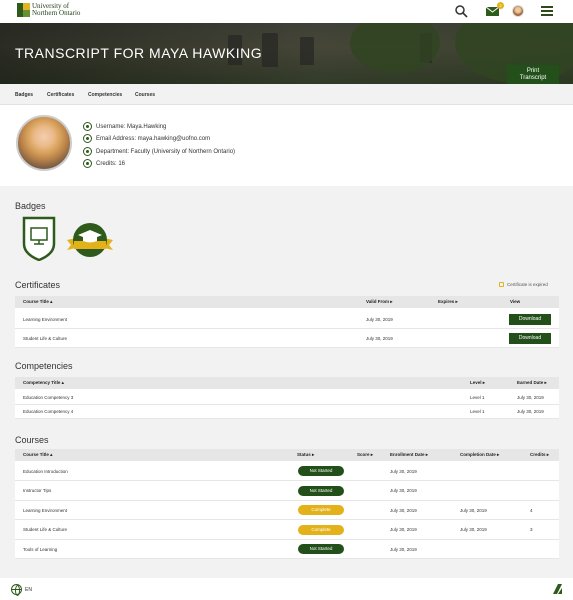  Describe the element at coordinates (494, 10) in the screenshot. I see `mail-icon: 2` at that location.